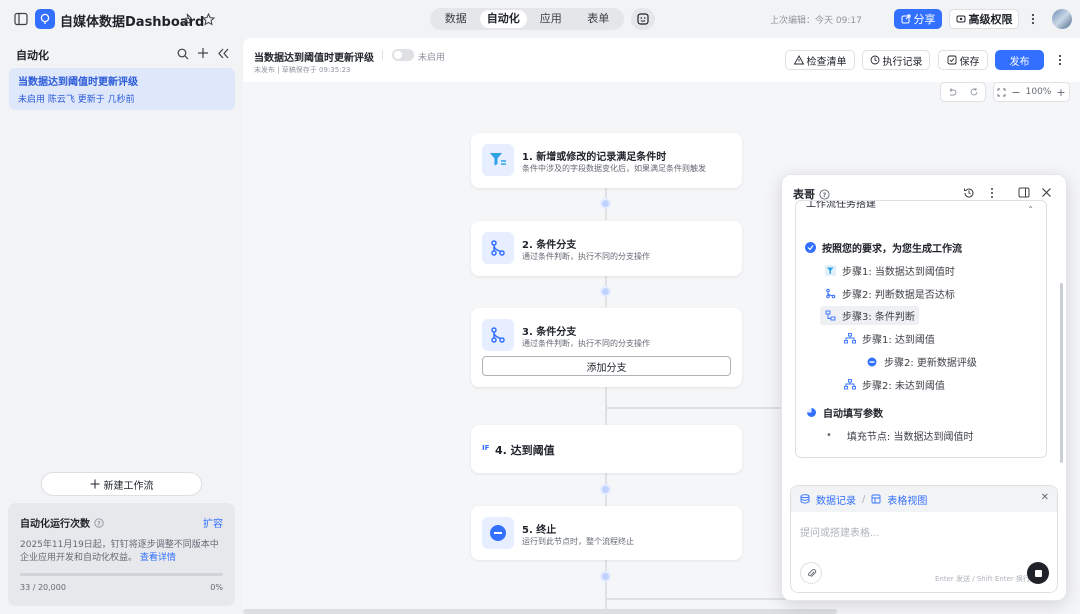 This screenshot has height=614, width=1080. I want to click on warning-icon, so click(798, 60).